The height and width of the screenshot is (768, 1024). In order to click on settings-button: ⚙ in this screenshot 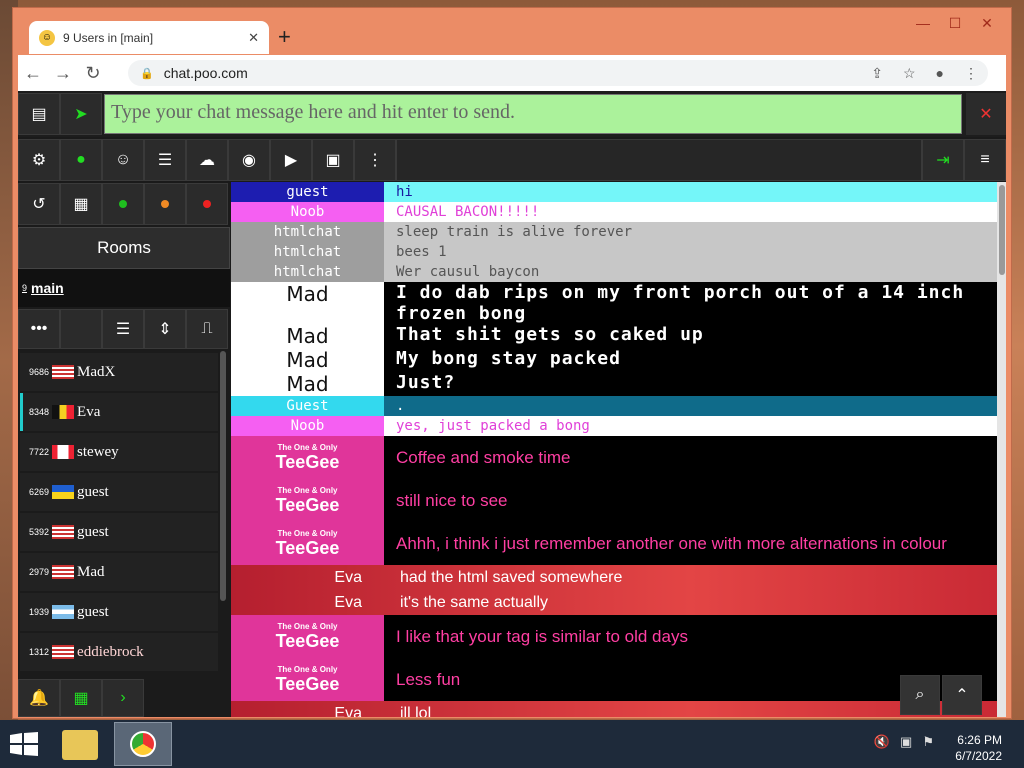, I will do `click(39, 160)`.